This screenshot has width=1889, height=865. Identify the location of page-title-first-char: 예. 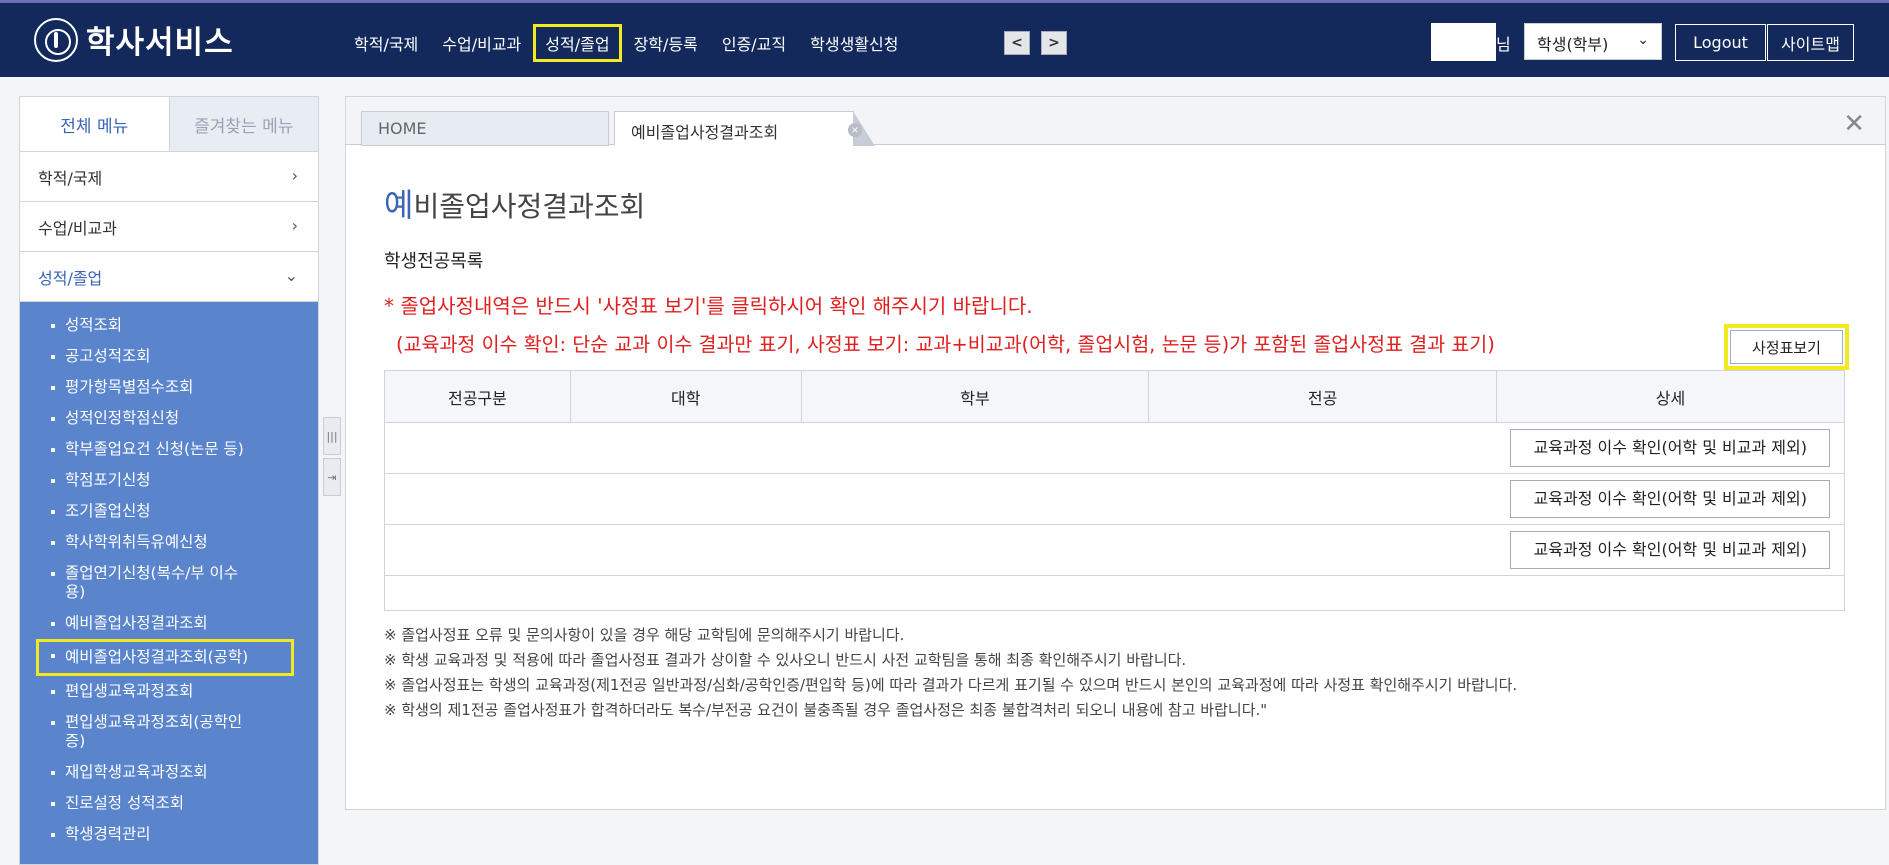
(399, 205).